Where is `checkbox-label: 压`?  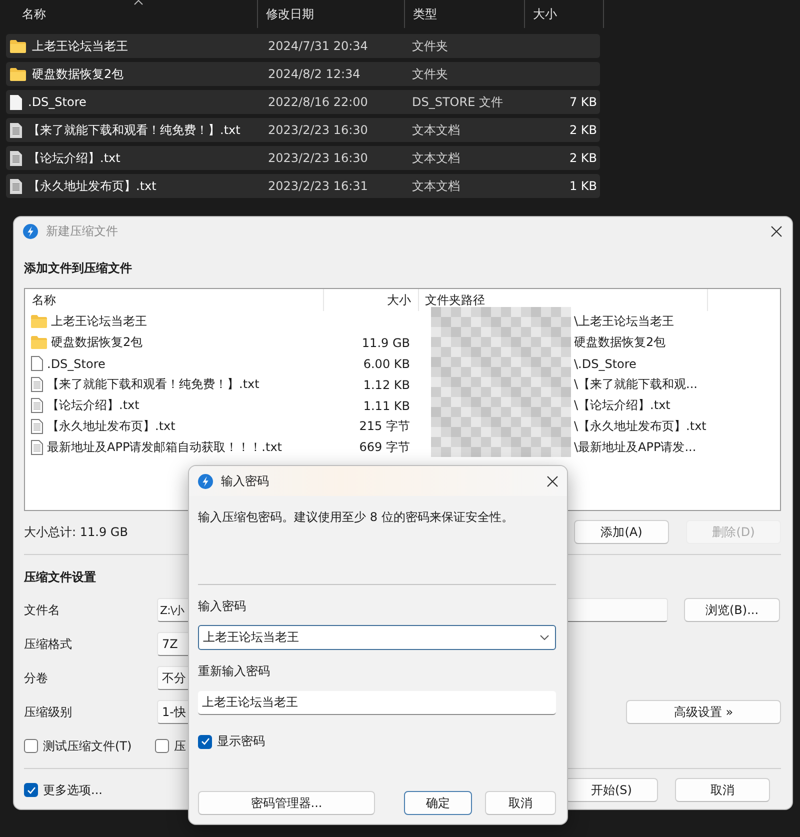 checkbox-label: 压 is located at coordinates (180, 746).